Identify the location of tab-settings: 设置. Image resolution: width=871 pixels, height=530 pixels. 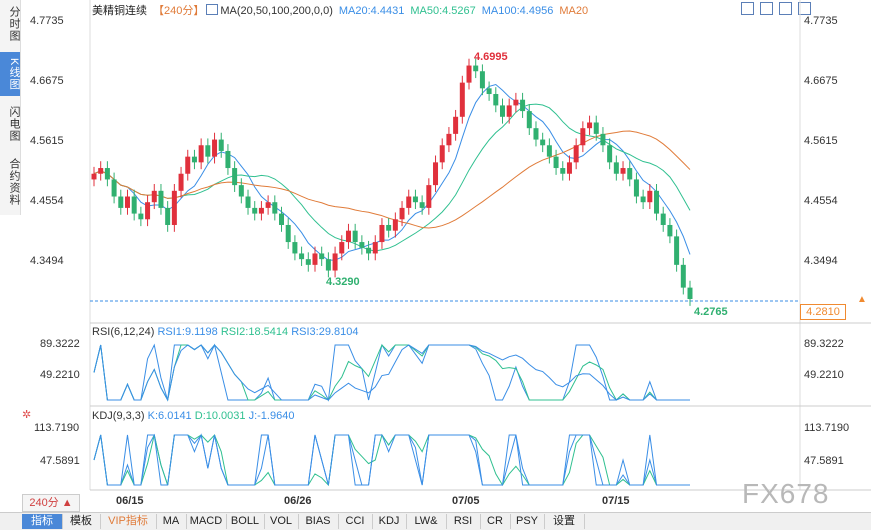
(564, 521).